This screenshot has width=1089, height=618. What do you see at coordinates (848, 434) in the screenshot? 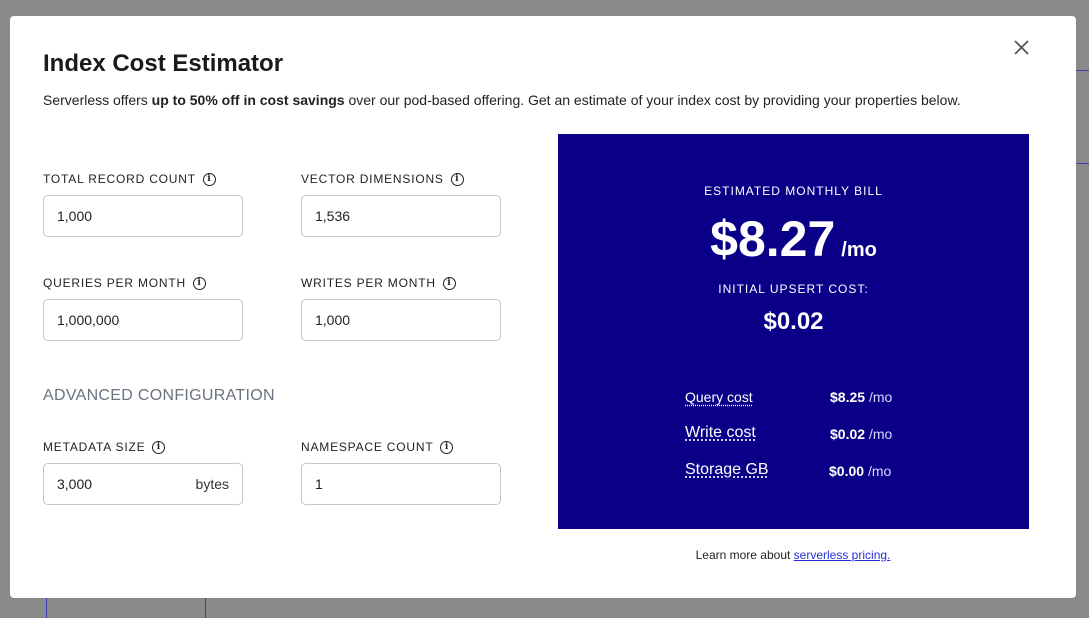
I see `write-cost-amount: $0.02` at bounding box center [848, 434].